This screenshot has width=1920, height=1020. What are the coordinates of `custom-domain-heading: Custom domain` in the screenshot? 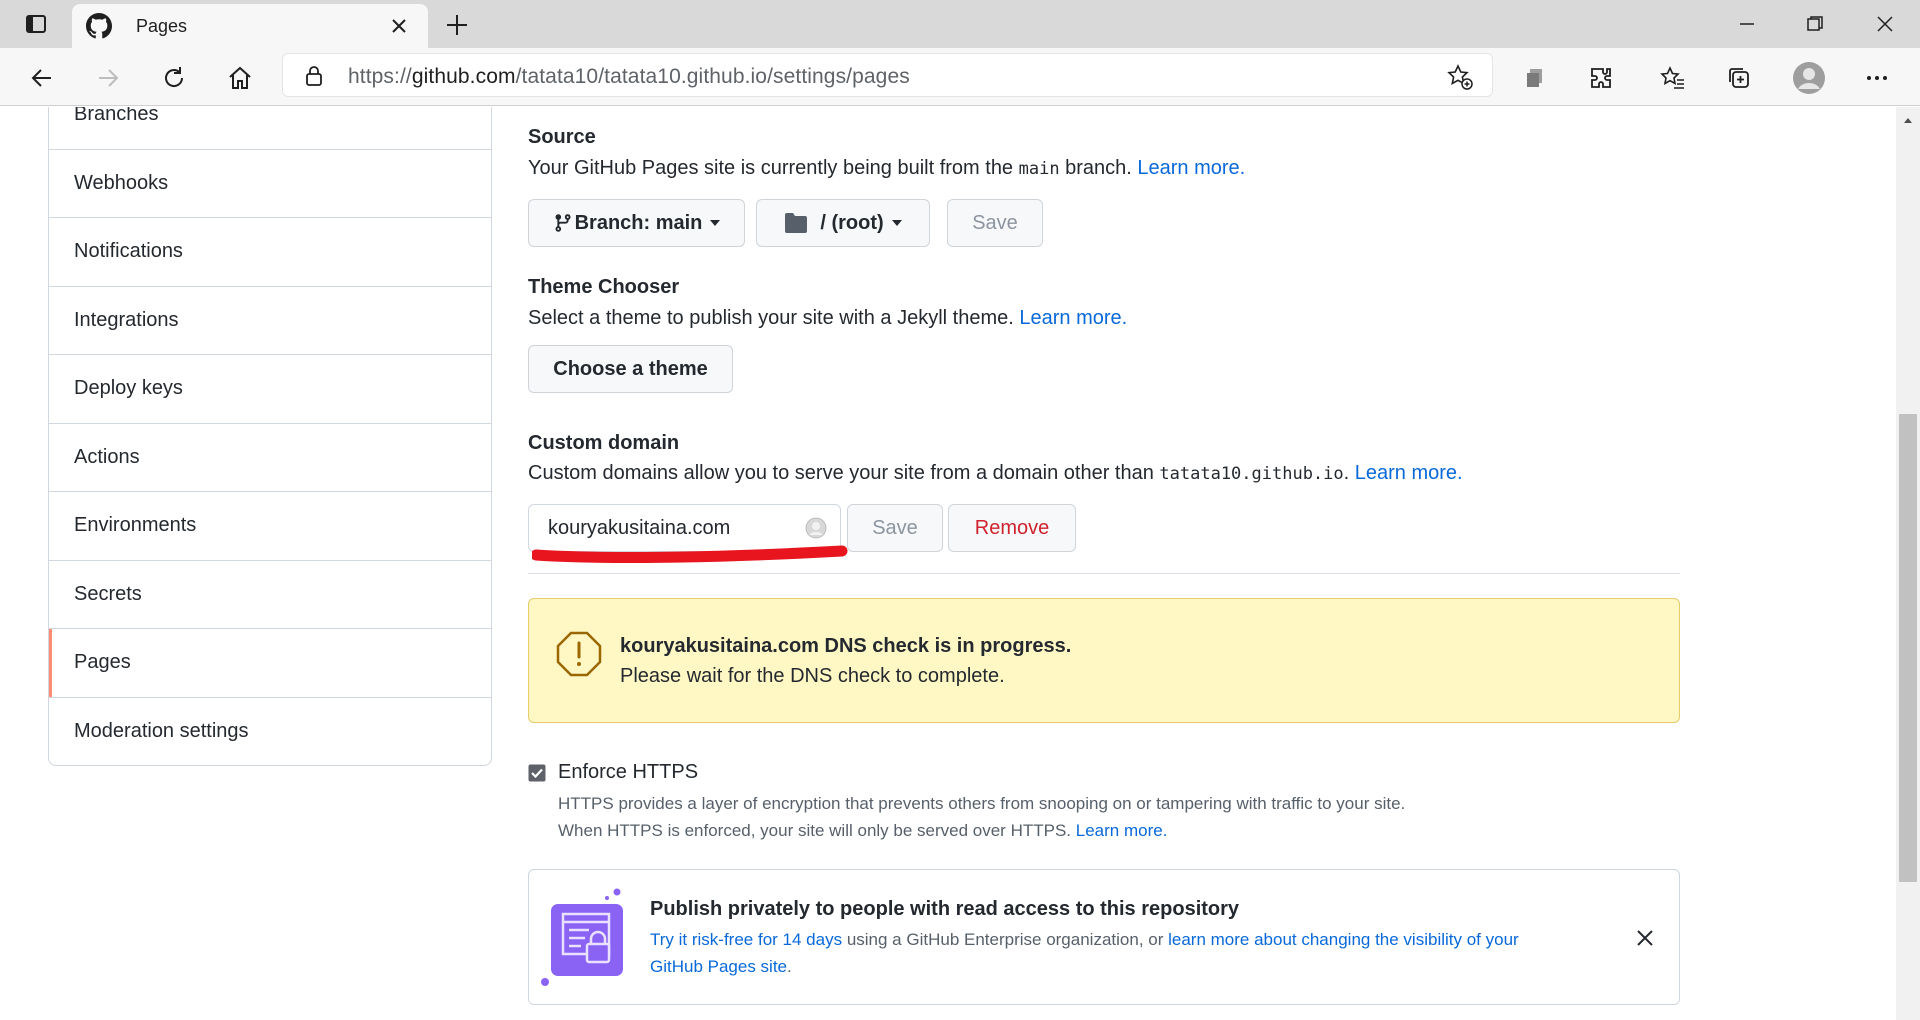 It's located at (604, 443).